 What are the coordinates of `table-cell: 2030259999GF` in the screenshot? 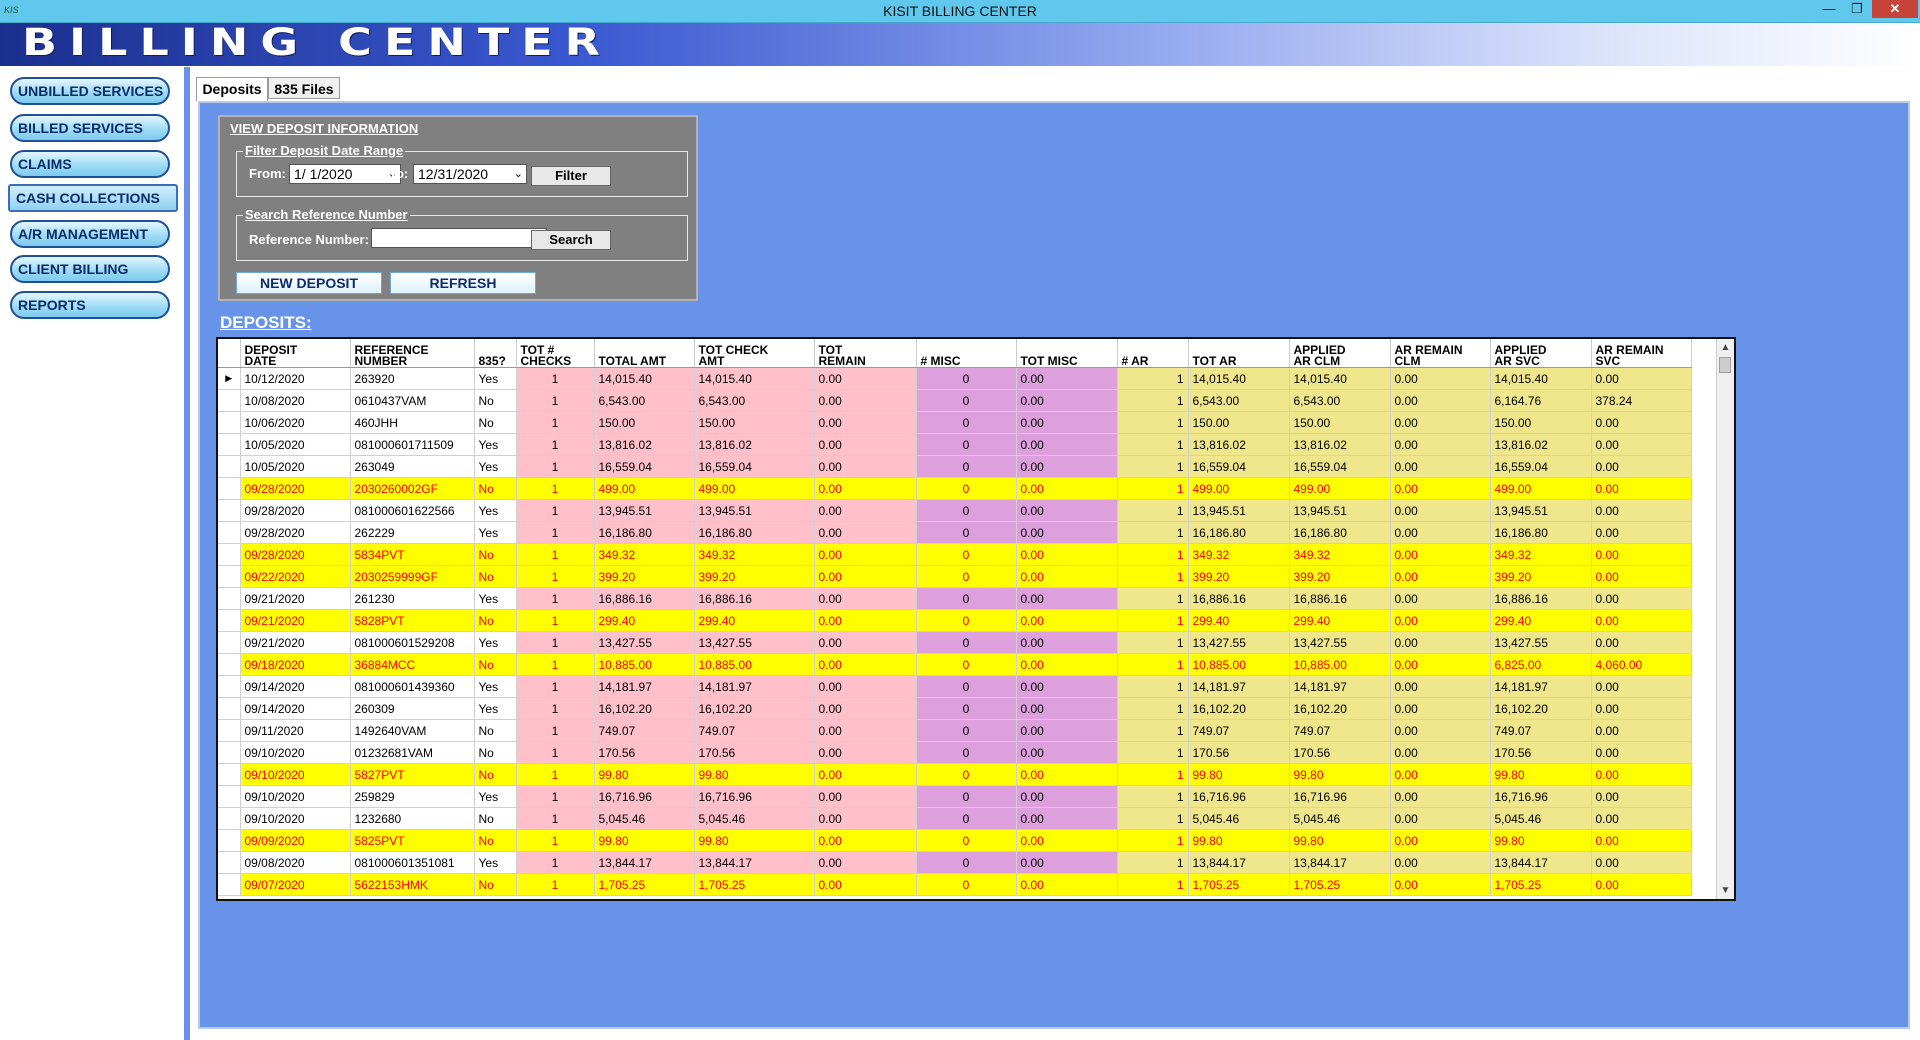 It's located at (412, 576).